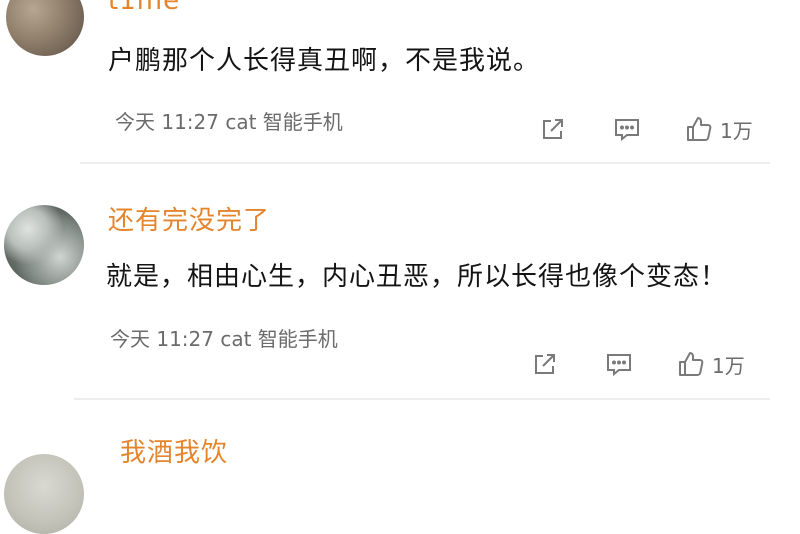  What do you see at coordinates (417, 277) in the screenshot?
I see `comment-text: 就是，相由心生，内心丑恶，所以长得也像个变态！` at bounding box center [417, 277].